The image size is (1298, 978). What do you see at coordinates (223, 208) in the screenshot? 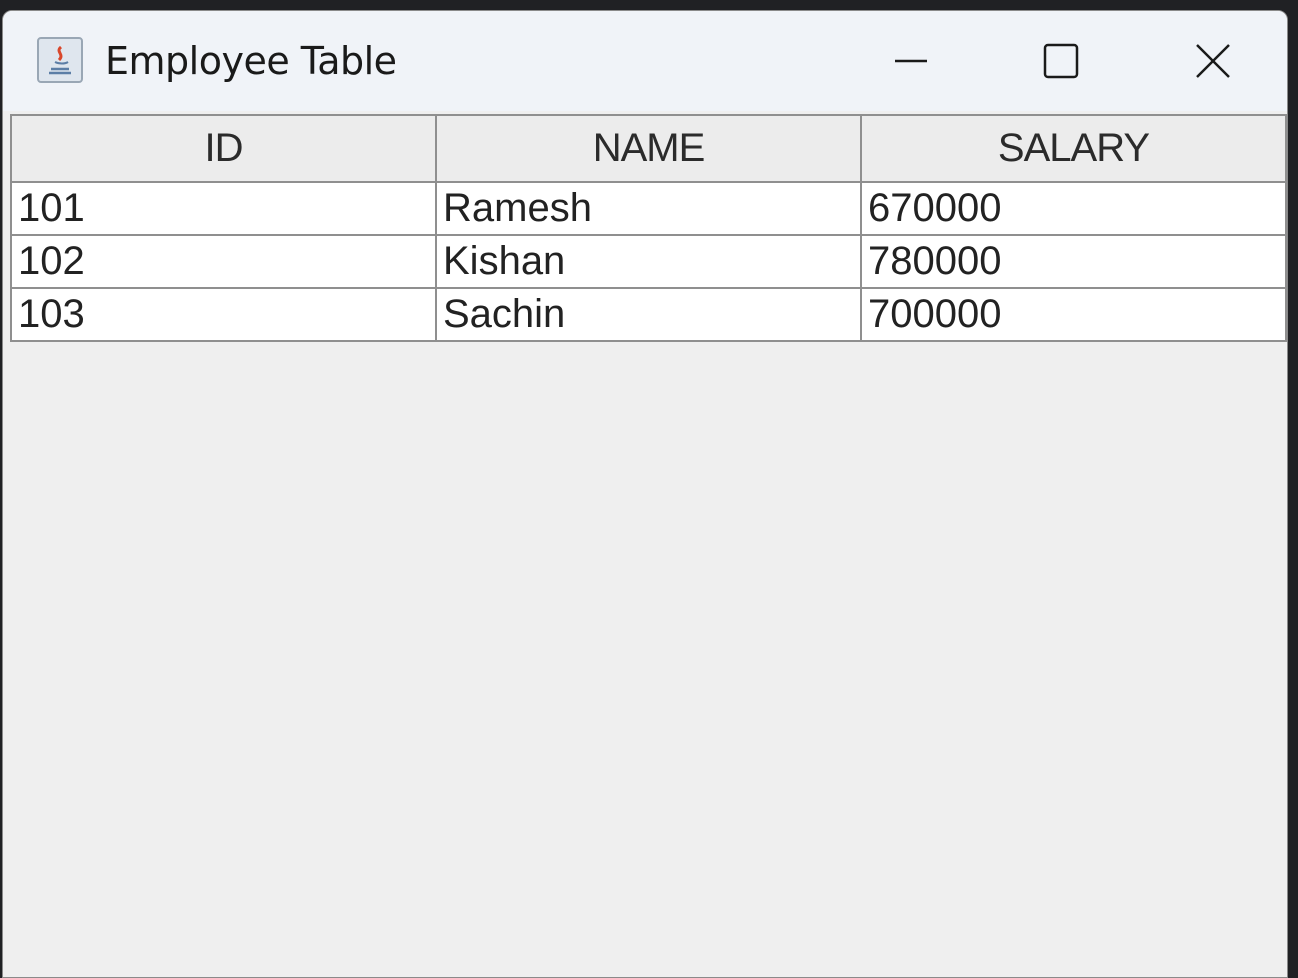
I see `cell-id: 101` at bounding box center [223, 208].